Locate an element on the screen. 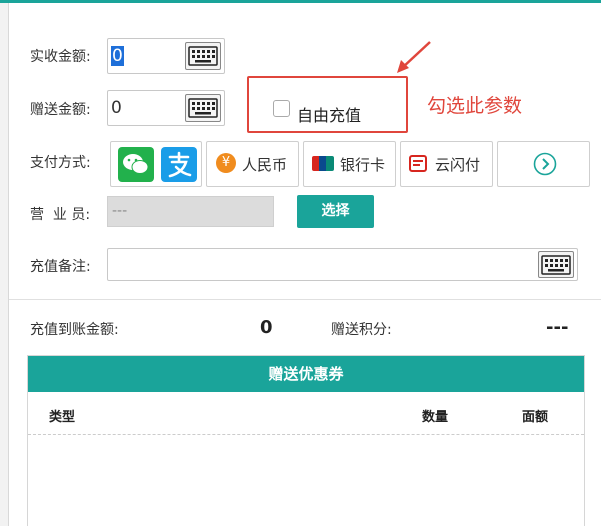 Image resolution: width=601 pixels, height=526 pixels. gift-amount-input: 0 is located at coordinates (166, 108).